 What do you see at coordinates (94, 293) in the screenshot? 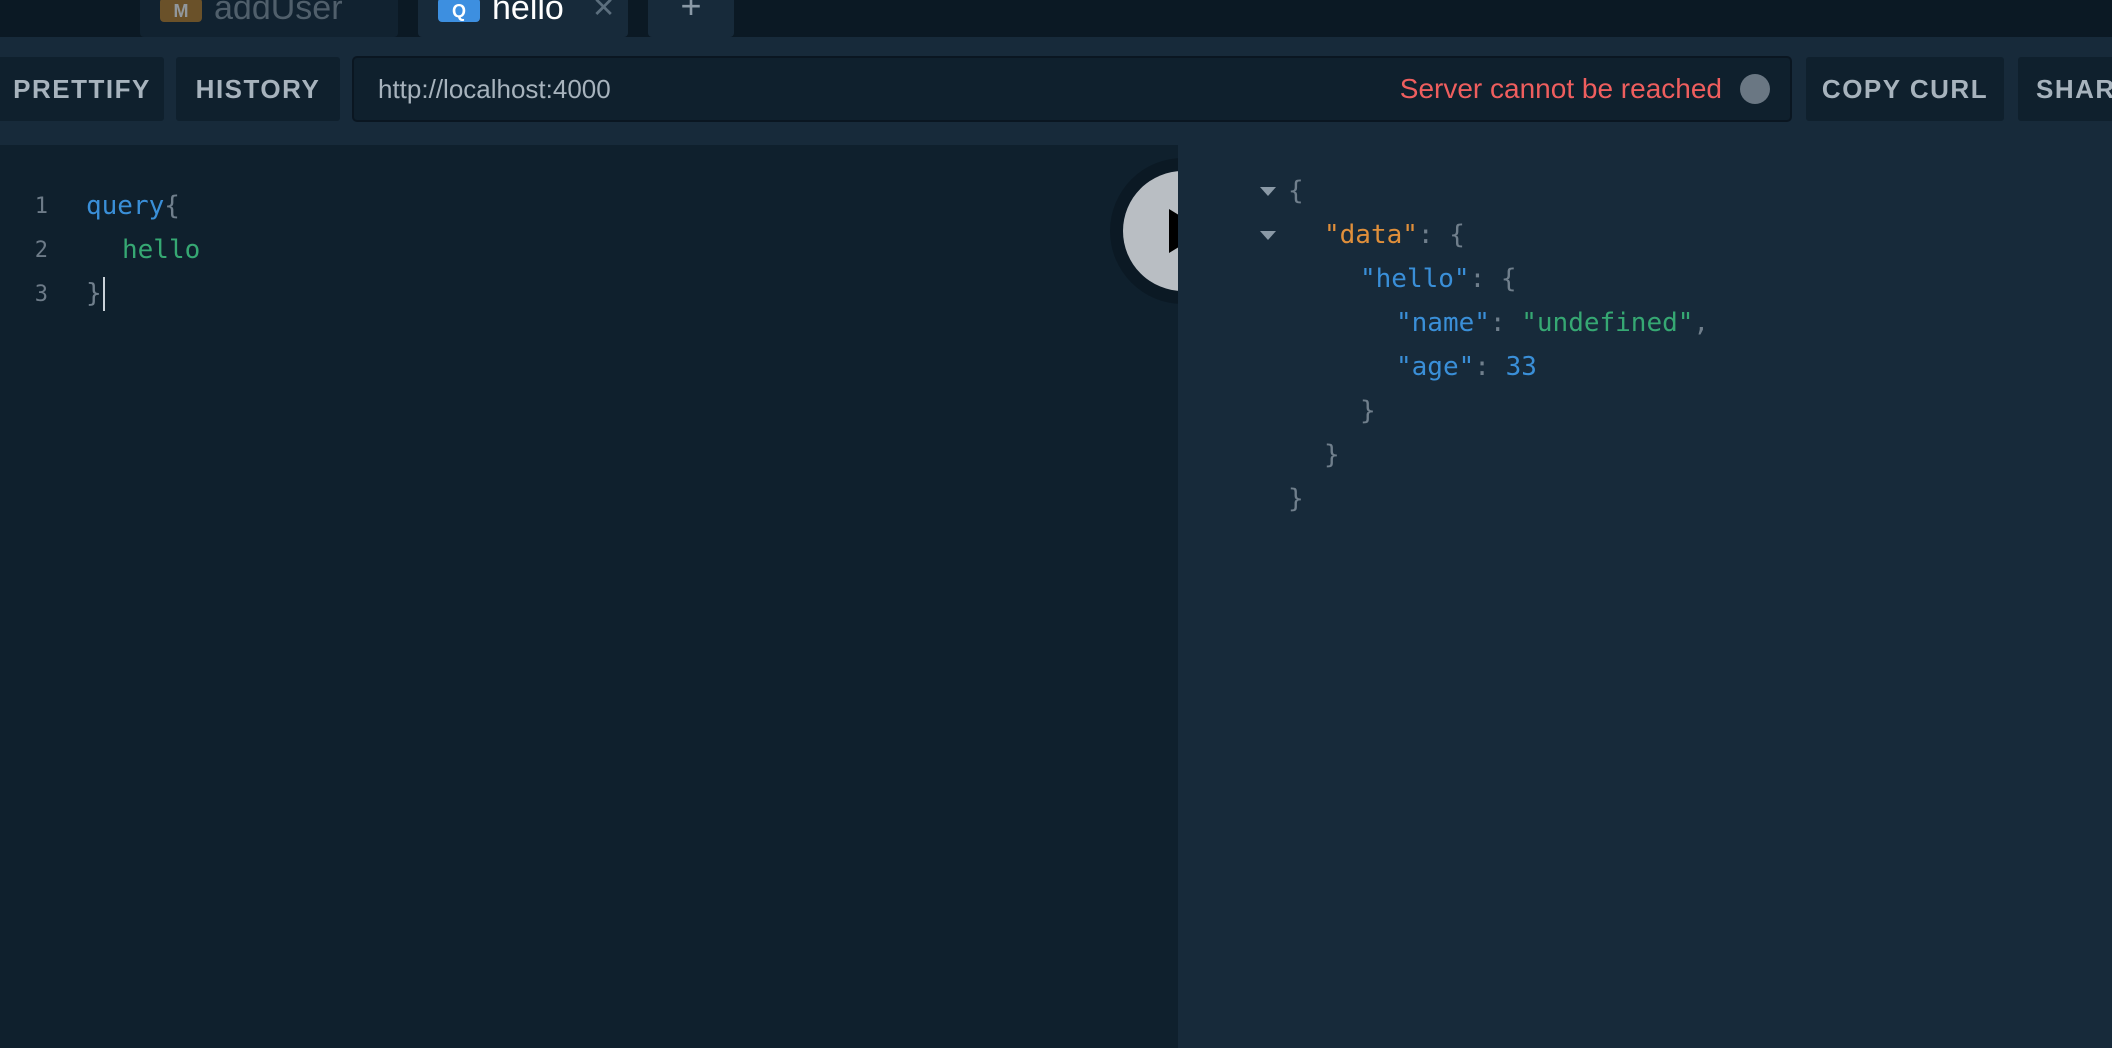
I see `close-brace: }` at bounding box center [94, 293].